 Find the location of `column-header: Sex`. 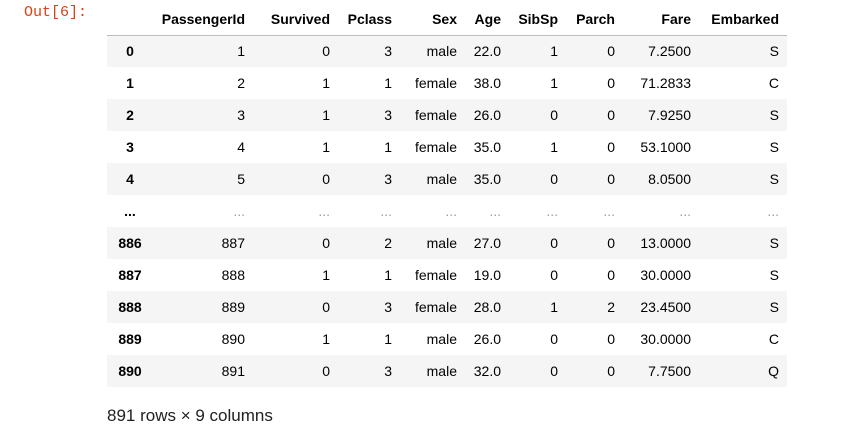

column-header: Sex is located at coordinates (432, 20).